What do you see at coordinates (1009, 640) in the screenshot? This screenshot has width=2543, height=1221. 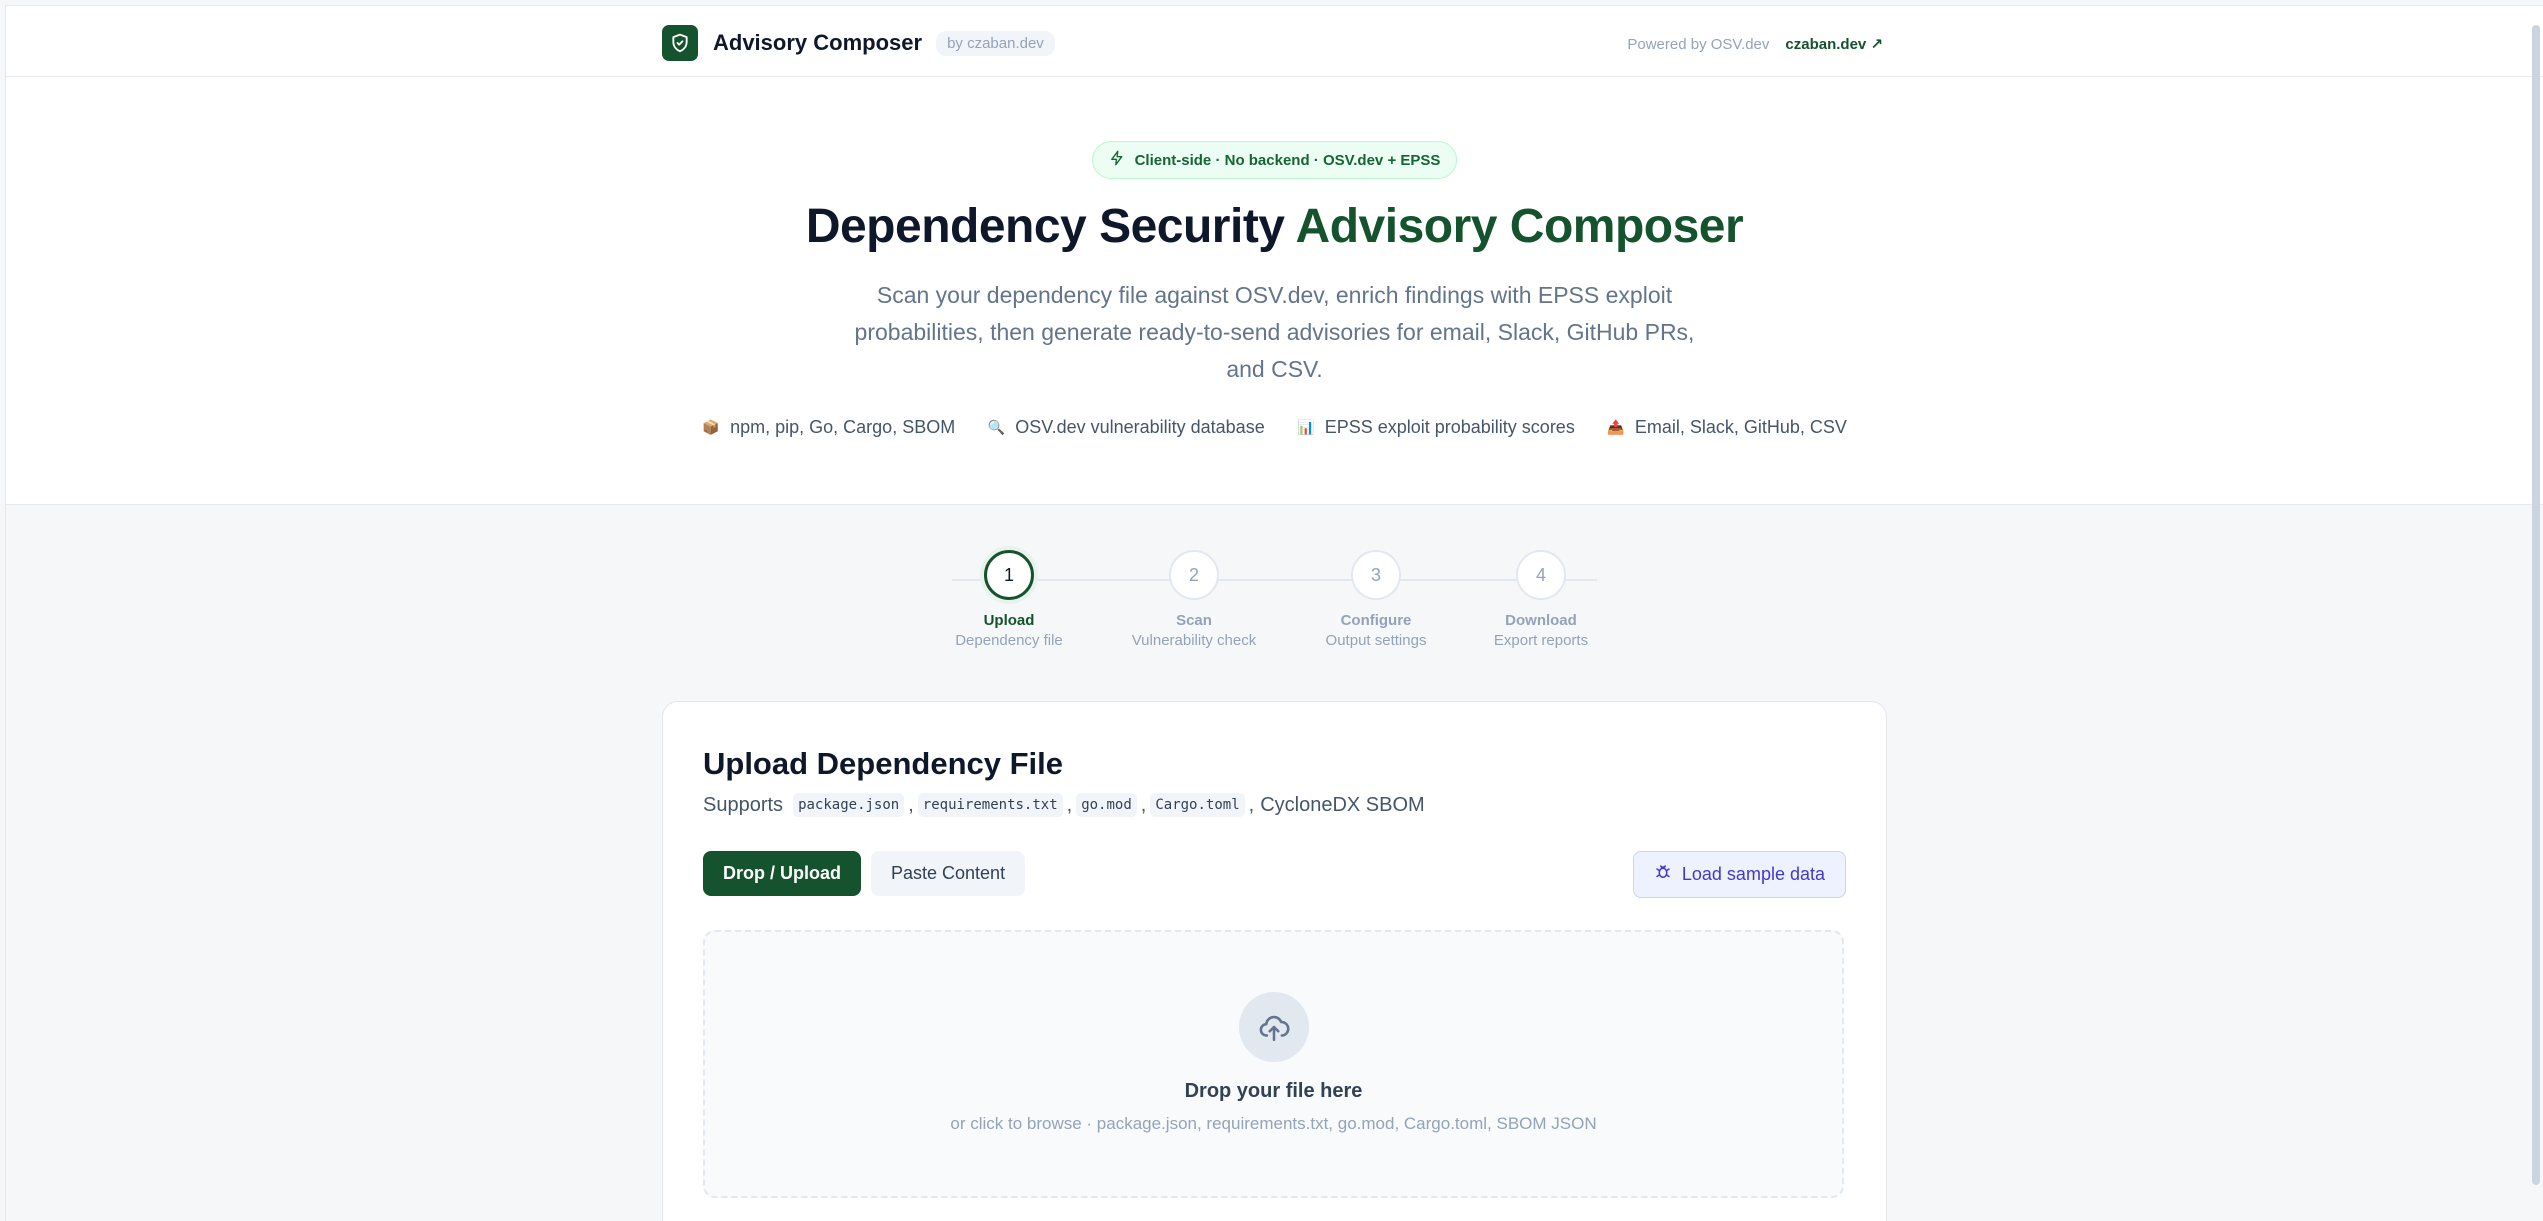 I see `step-subtitle: Dependency file` at bounding box center [1009, 640].